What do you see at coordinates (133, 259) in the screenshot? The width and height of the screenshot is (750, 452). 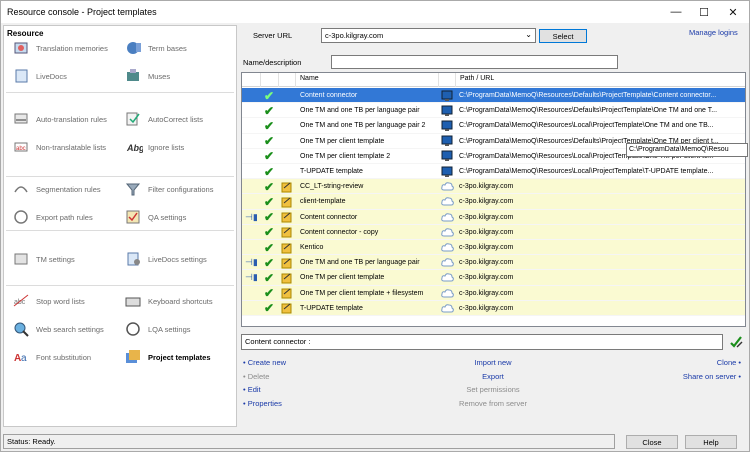 I see `livedocs-settings-icon` at bounding box center [133, 259].